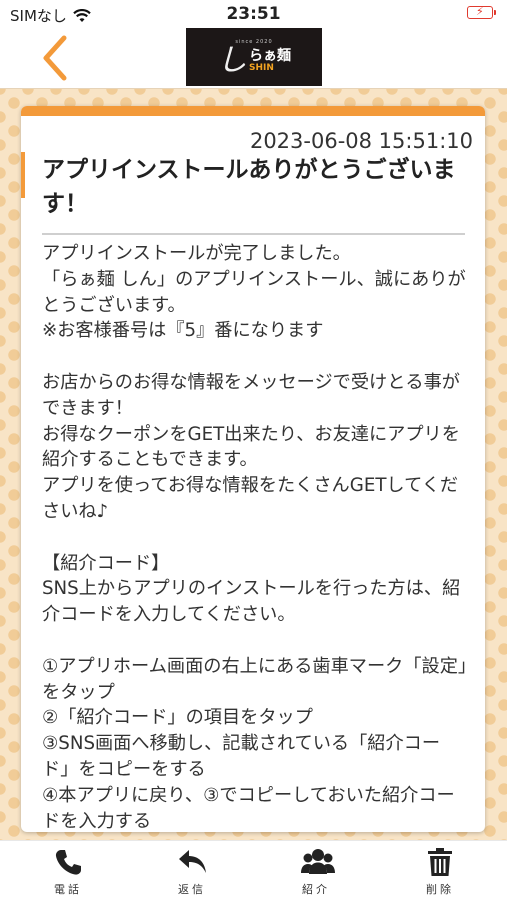 This screenshot has height=901, width=507. I want to click on nav-reply-button: 返信, so click(192, 871).